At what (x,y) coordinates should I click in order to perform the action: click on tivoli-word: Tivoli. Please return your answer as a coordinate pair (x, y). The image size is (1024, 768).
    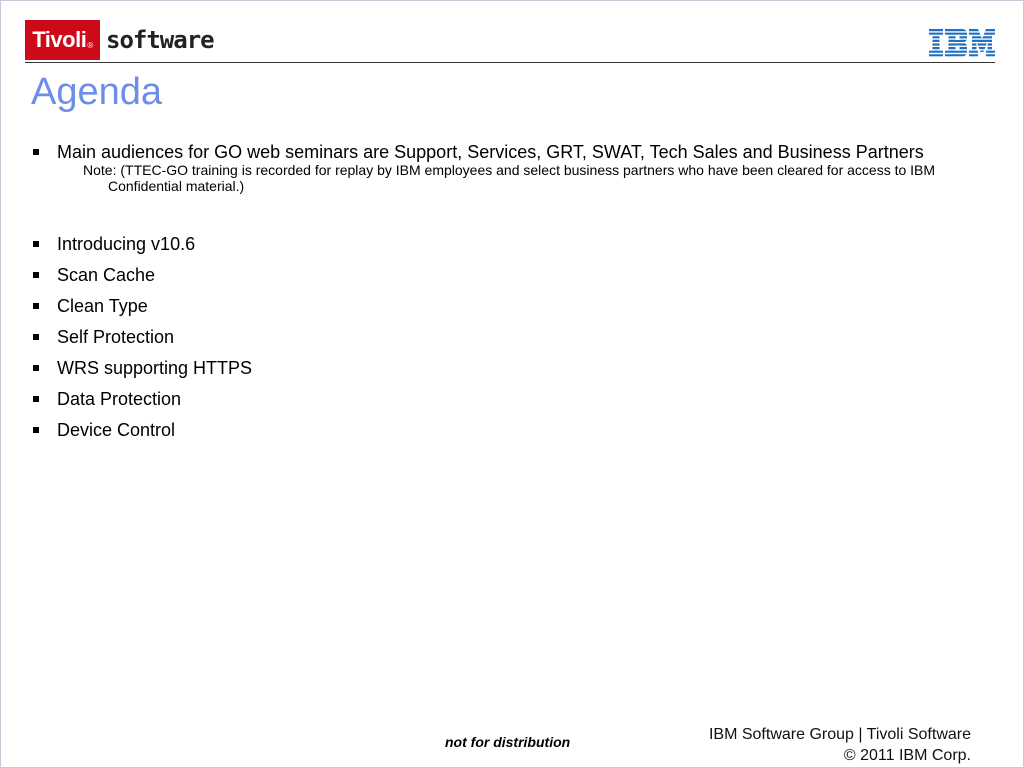
    Looking at the image, I should click on (59, 39).